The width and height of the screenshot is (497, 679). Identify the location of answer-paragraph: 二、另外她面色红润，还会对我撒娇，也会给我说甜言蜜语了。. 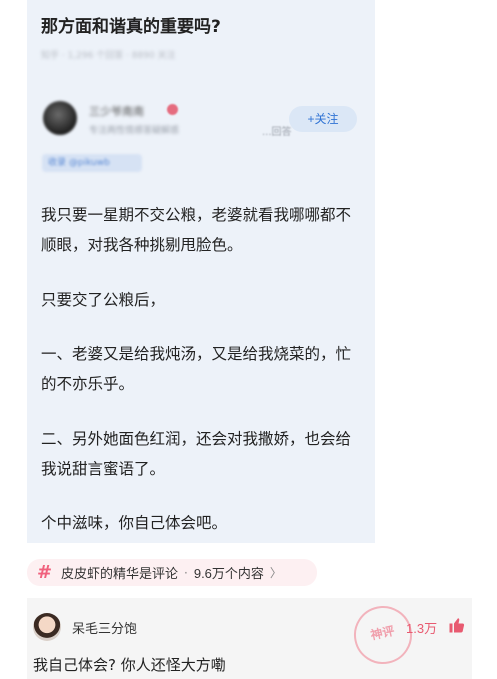
(196, 454).